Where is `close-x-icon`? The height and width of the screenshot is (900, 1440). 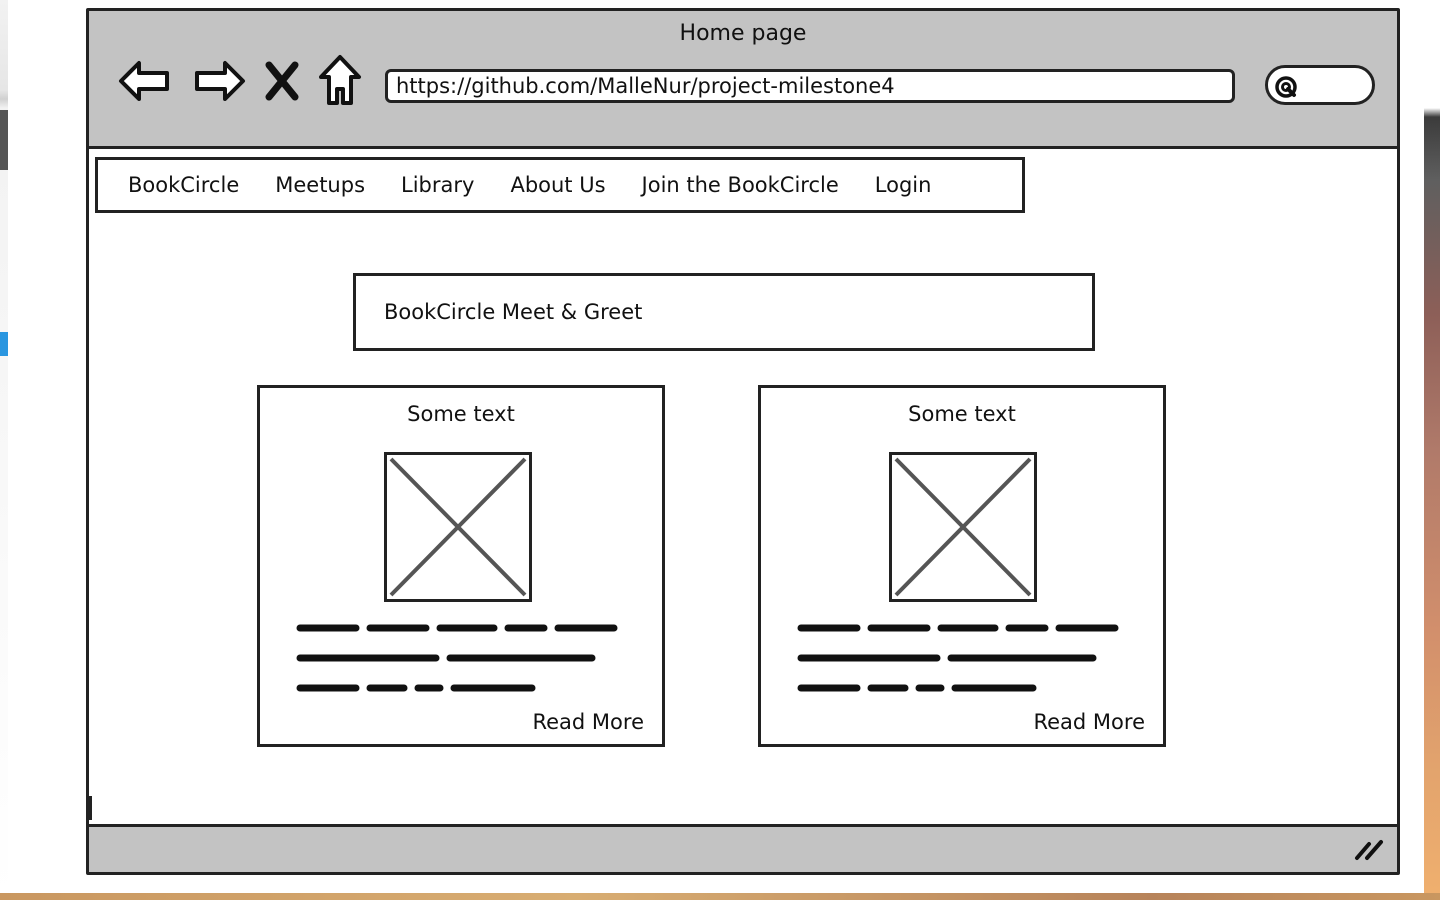 close-x-icon is located at coordinates (282, 81).